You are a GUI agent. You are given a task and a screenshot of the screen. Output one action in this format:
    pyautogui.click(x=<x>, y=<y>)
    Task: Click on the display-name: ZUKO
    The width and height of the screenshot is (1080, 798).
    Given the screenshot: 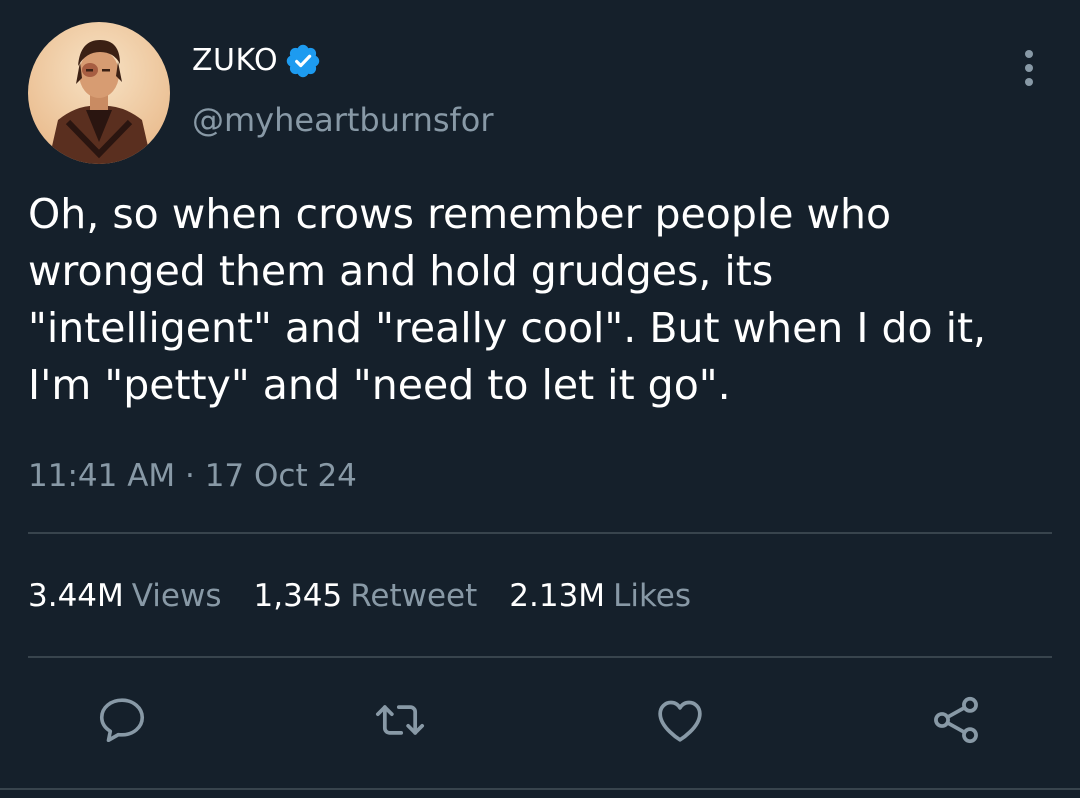 What is the action you would take?
    pyautogui.click(x=257, y=61)
    